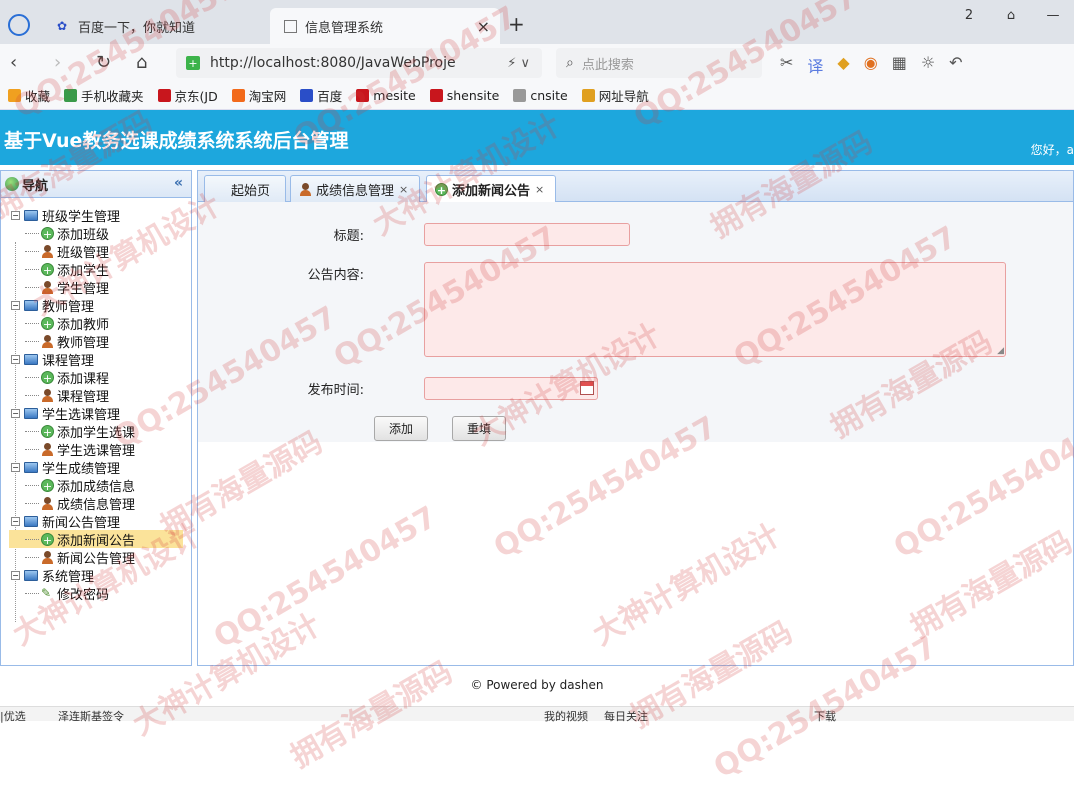 Image resolution: width=1074 pixels, height=785 pixels. I want to click on nav-item: + 添加教师, so click(67, 323).